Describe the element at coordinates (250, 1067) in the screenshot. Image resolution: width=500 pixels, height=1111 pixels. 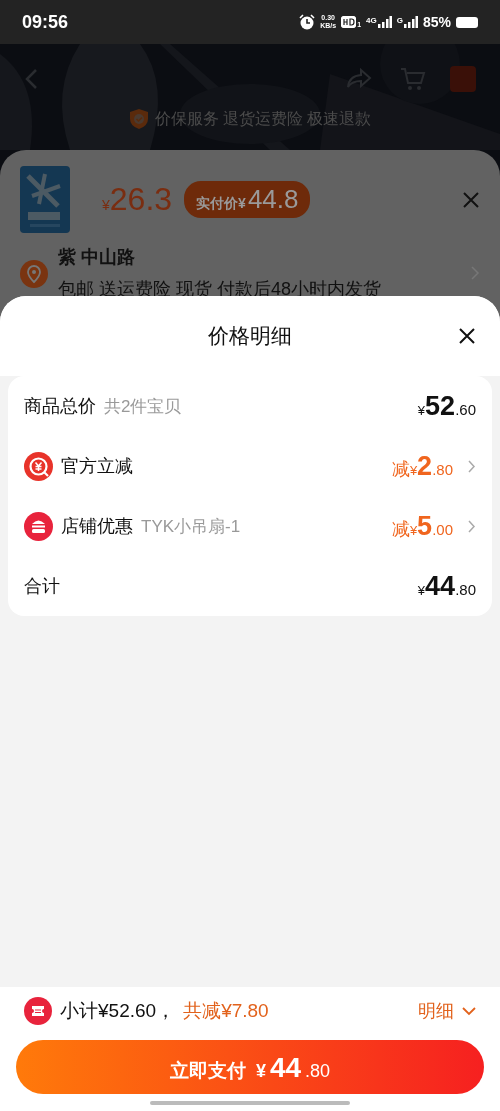
I see `pay-now-button: 立即支付 ¥44.80` at that location.